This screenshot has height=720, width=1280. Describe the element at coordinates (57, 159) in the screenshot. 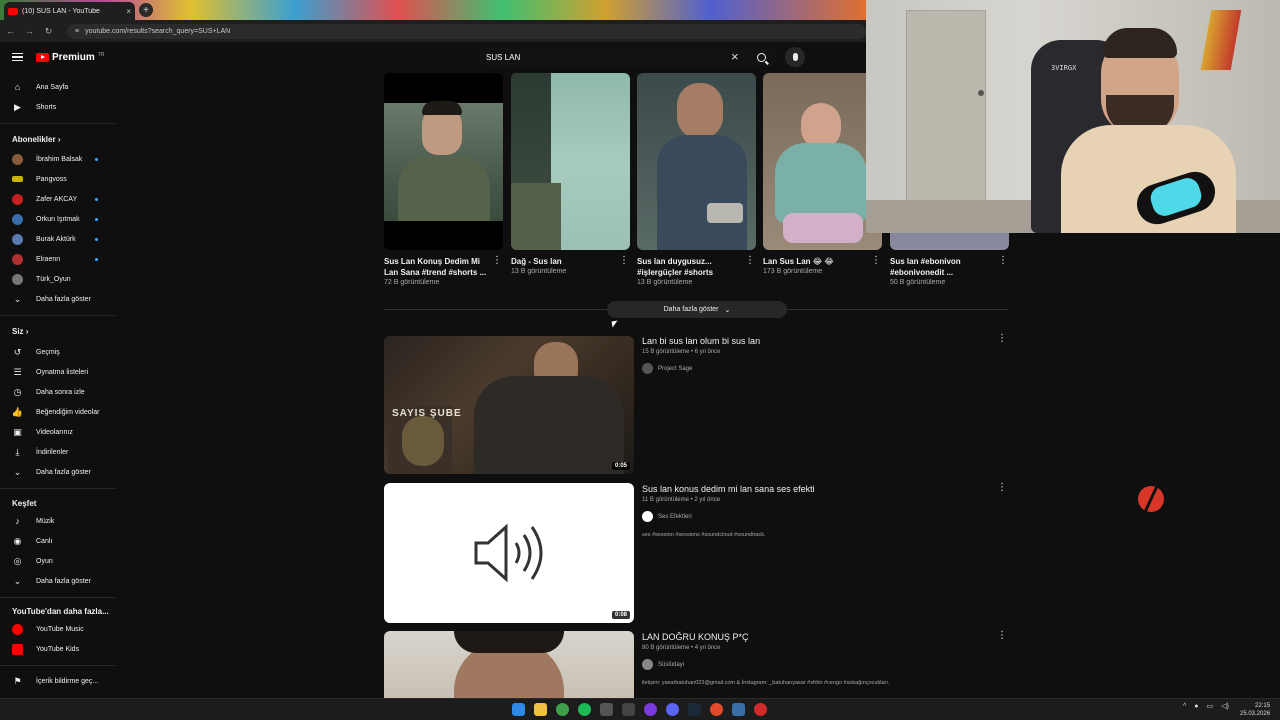

I see `sidebar-item-subscription: İbrahim Balsak` at that location.